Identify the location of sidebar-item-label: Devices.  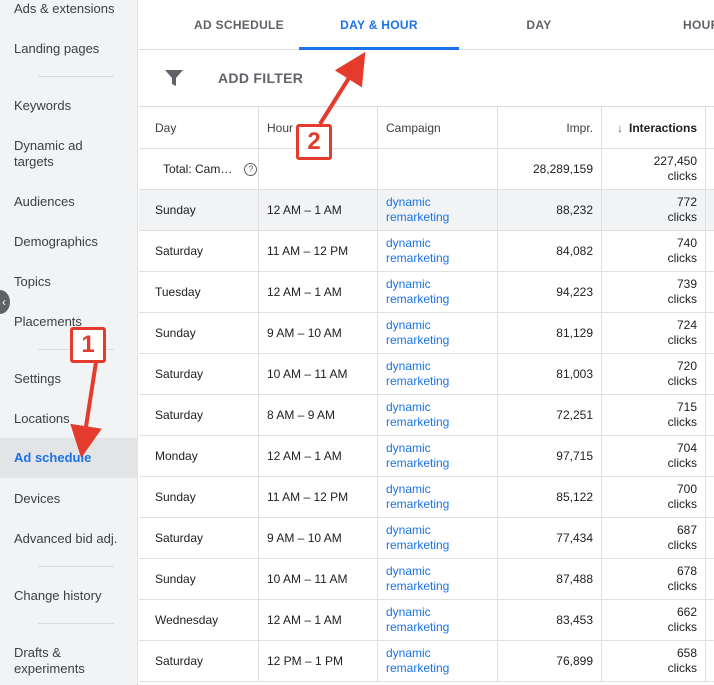
(37, 498).